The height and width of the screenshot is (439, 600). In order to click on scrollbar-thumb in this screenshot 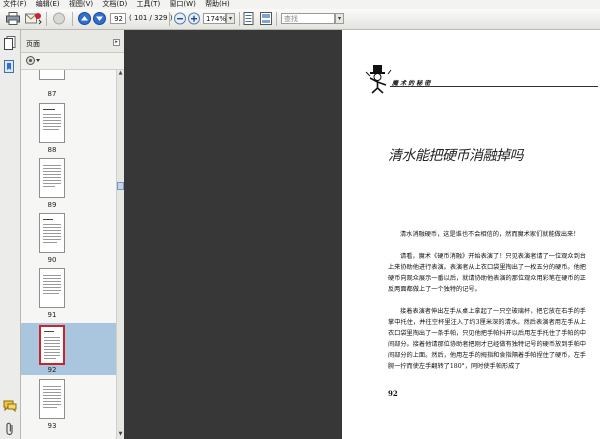, I will do `click(120, 186)`.